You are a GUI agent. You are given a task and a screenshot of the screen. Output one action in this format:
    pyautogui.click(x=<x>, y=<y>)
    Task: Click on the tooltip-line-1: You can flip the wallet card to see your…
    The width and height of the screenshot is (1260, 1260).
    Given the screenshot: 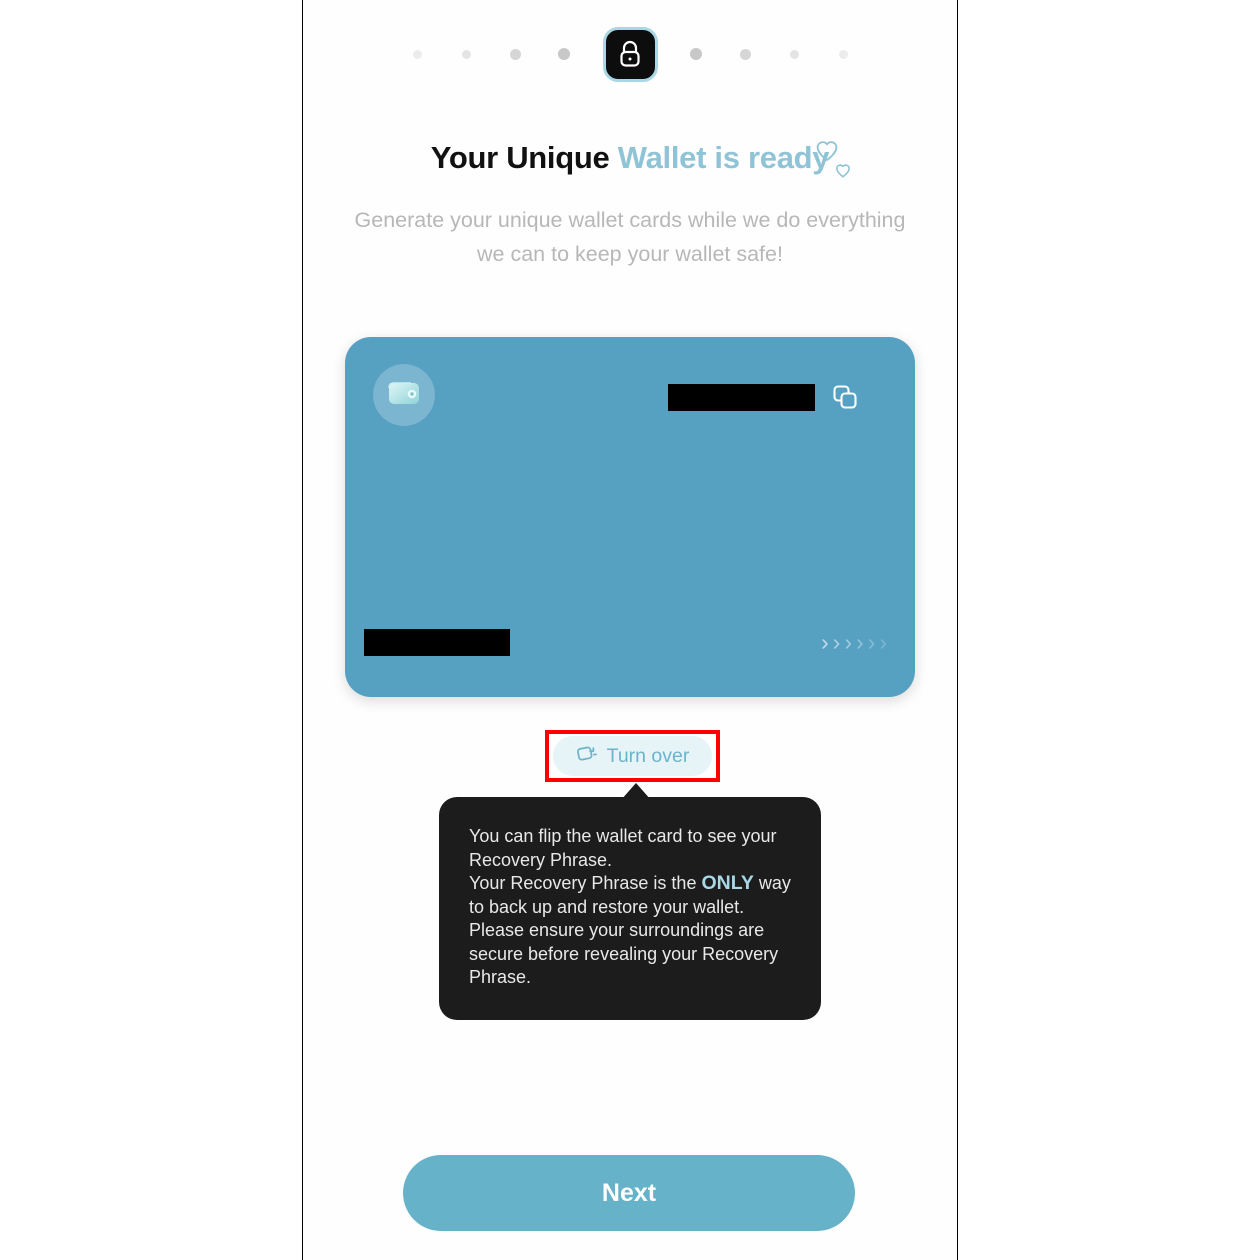 What is the action you would take?
    pyautogui.click(x=623, y=848)
    